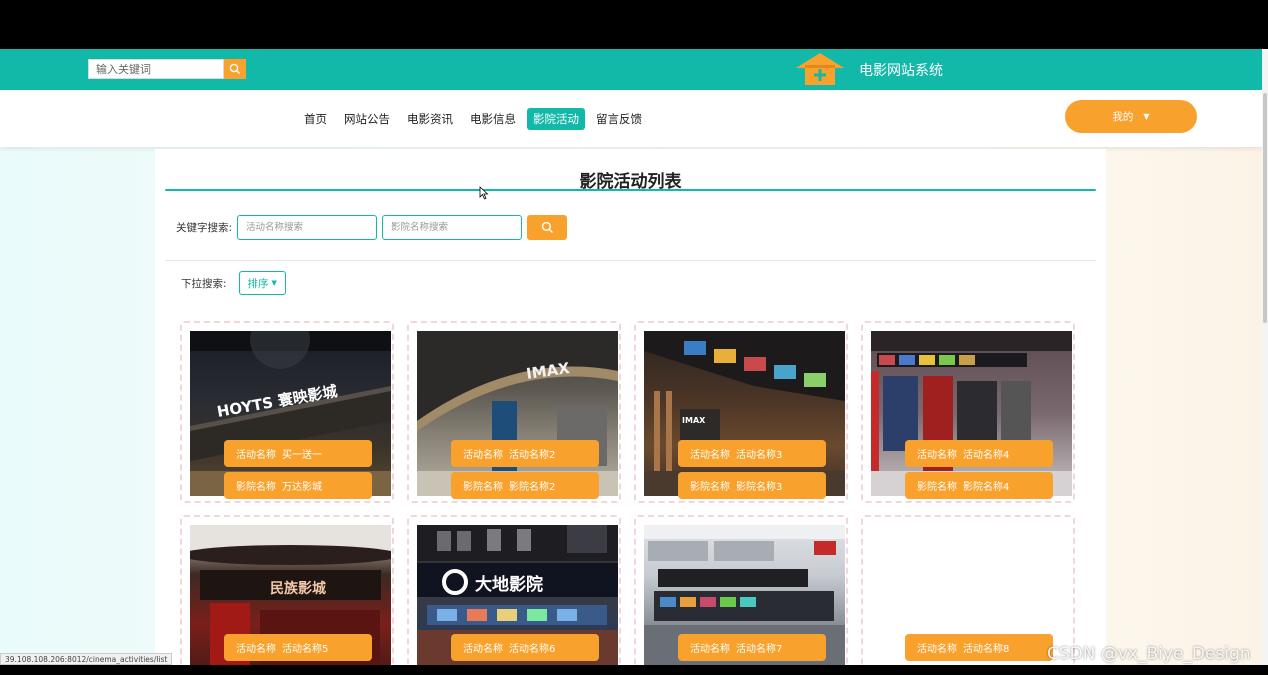 Image resolution: width=1268 pixels, height=675 pixels. I want to click on keyword-search-row: 关键字搜索:, so click(372, 227).